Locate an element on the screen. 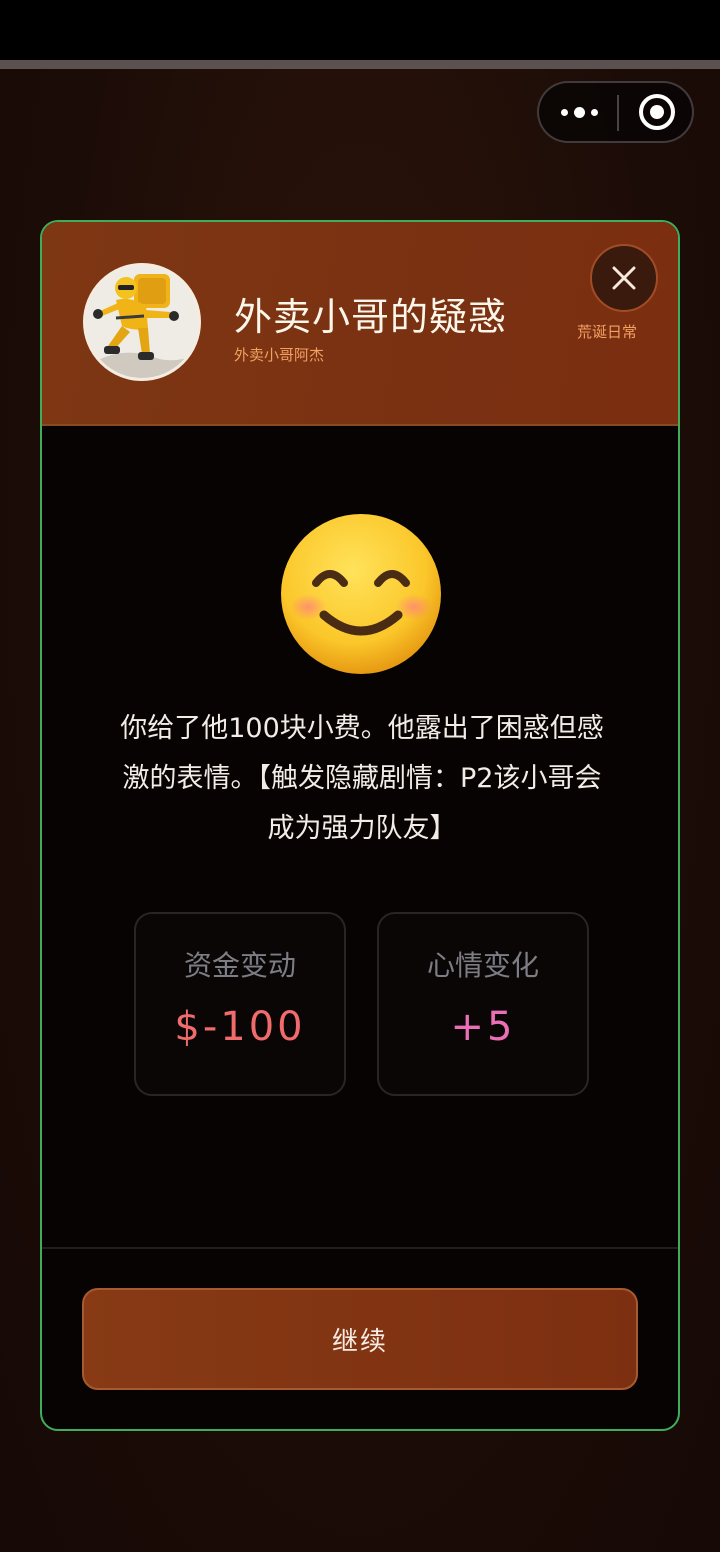  dialog-header: 外卖小哥的疑惑 外卖小哥阿杰 荒诞日常 is located at coordinates (360, 324).